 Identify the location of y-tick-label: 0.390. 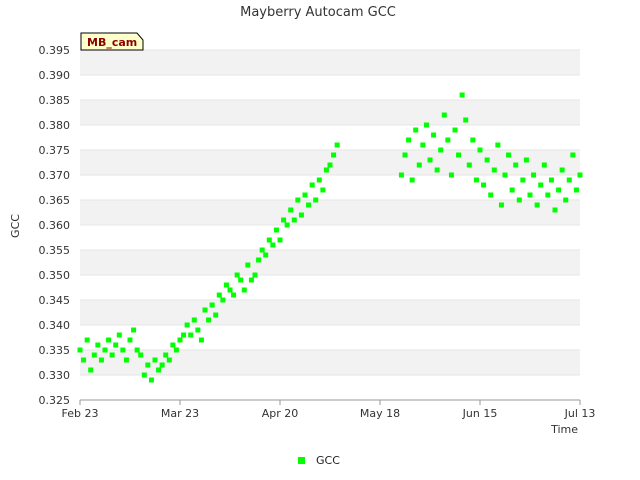
(55, 75).